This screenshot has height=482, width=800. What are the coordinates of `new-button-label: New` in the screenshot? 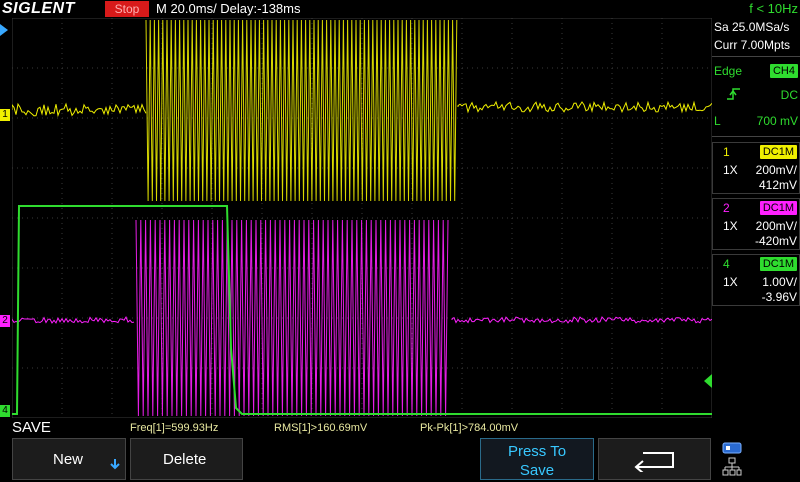 It's located at (68, 459).